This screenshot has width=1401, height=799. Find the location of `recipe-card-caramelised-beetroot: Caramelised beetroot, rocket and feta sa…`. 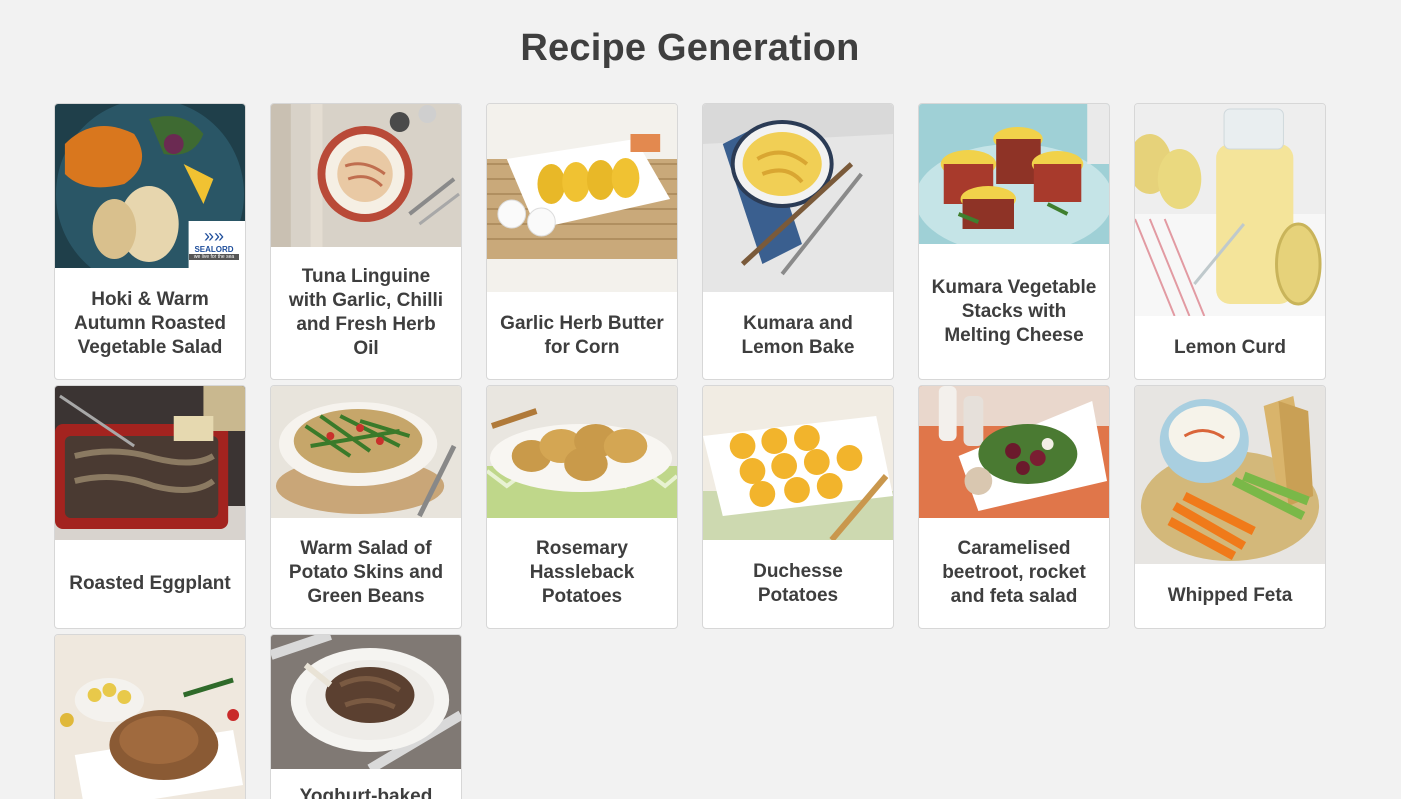

recipe-card-caramelised-beetroot: Caramelised beetroot, rocket and feta sa… is located at coordinates (1014, 507).